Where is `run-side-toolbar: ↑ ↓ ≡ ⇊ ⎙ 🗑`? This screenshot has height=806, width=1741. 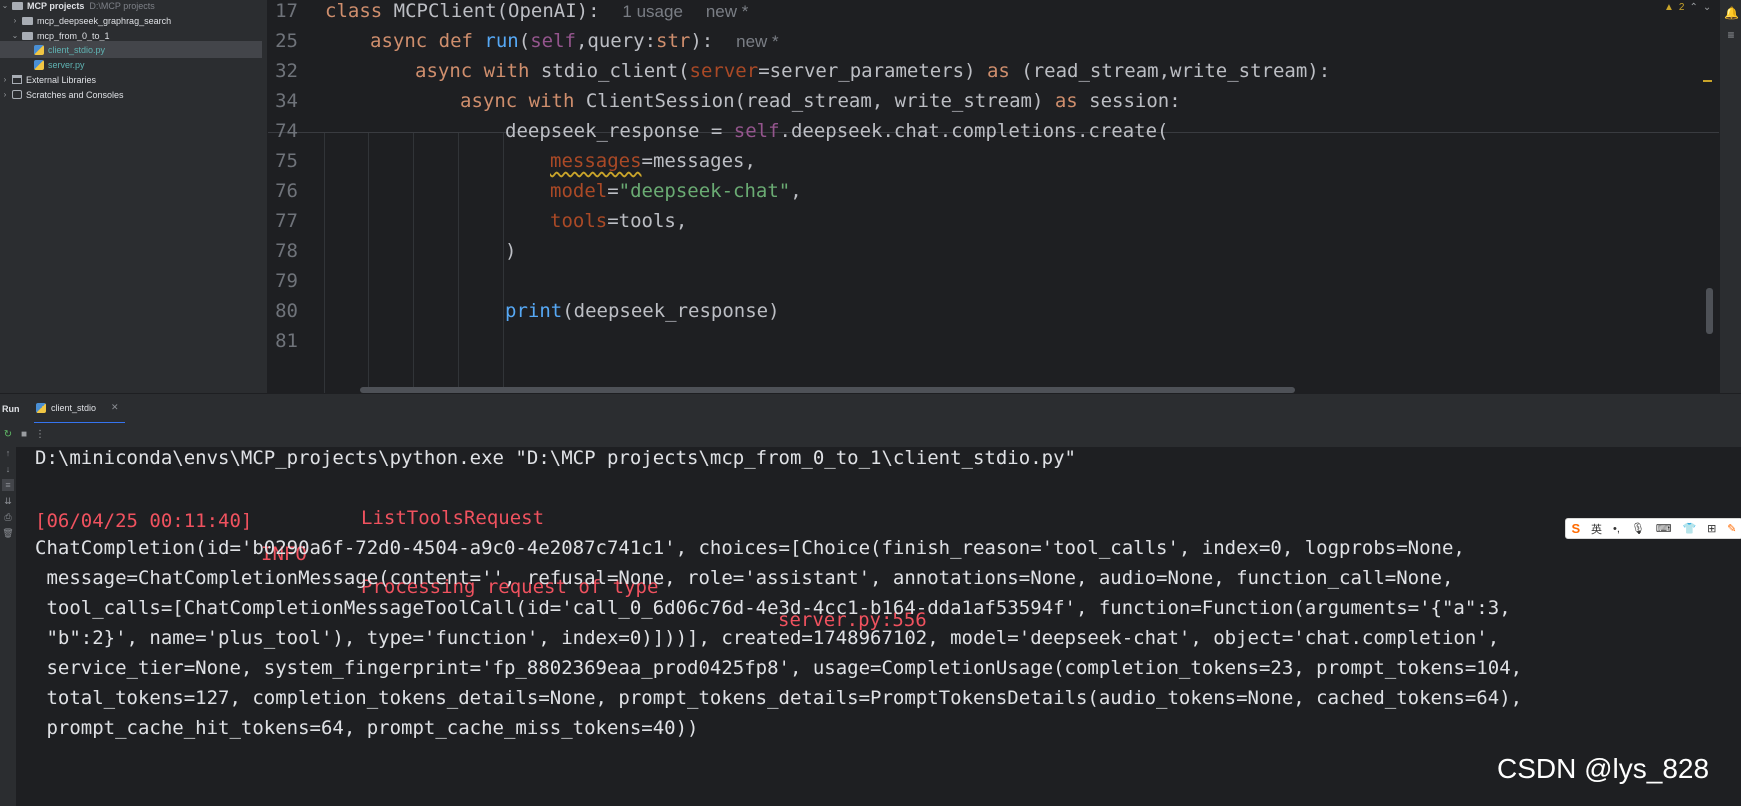
run-side-toolbar: ↑ ↓ ≡ ⇊ ⎙ 🗑 is located at coordinates (8, 626).